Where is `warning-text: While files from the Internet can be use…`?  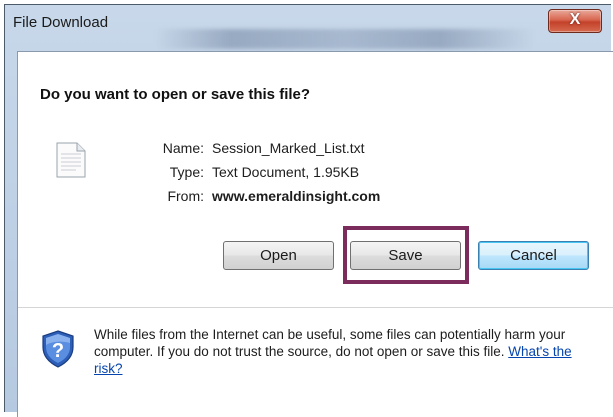
warning-text: While files from the Internet can be use… is located at coordinates (330, 343).